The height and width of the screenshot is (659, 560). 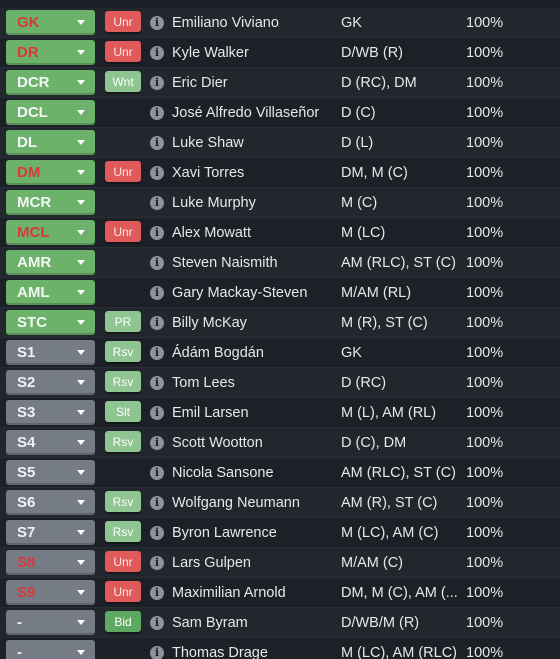 What do you see at coordinates (50, 352) in the screenshot?
I see `position-dropdown: S1` at bounding box center [50, 352].